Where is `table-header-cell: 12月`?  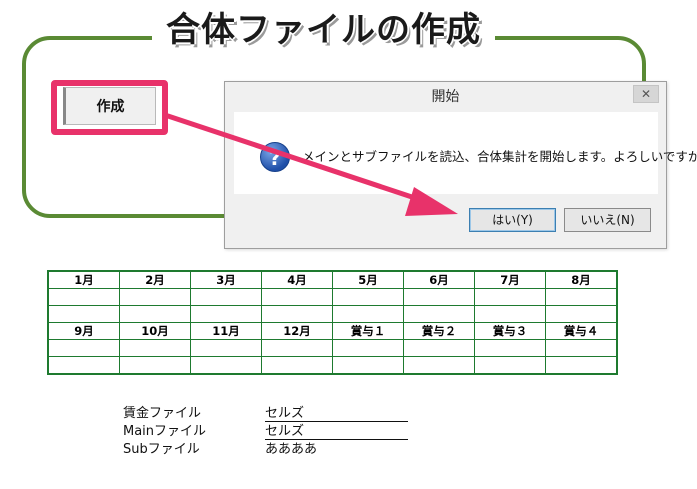 table-header-cell: 12月 is located at coordinates (297, 331).